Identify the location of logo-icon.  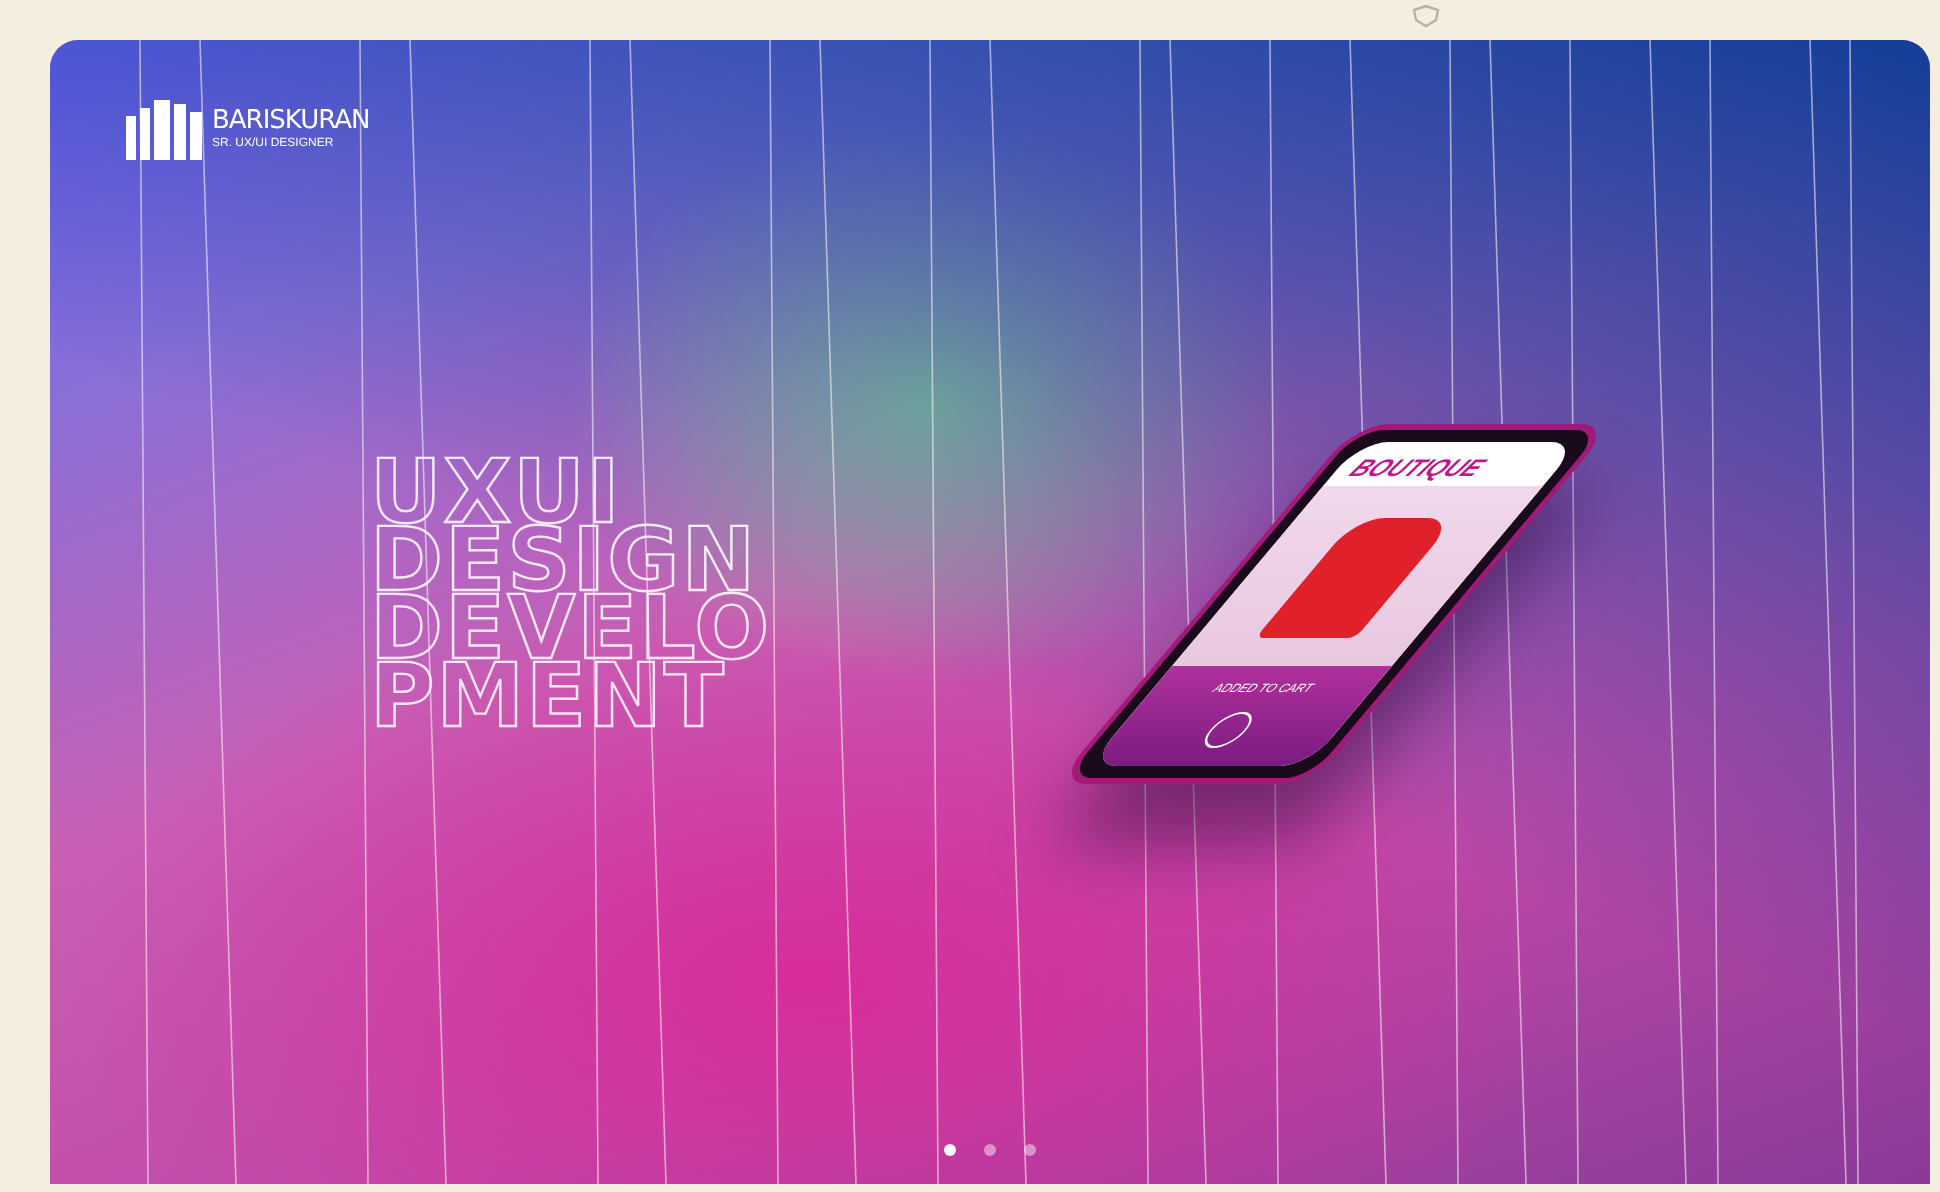
(164, 130).